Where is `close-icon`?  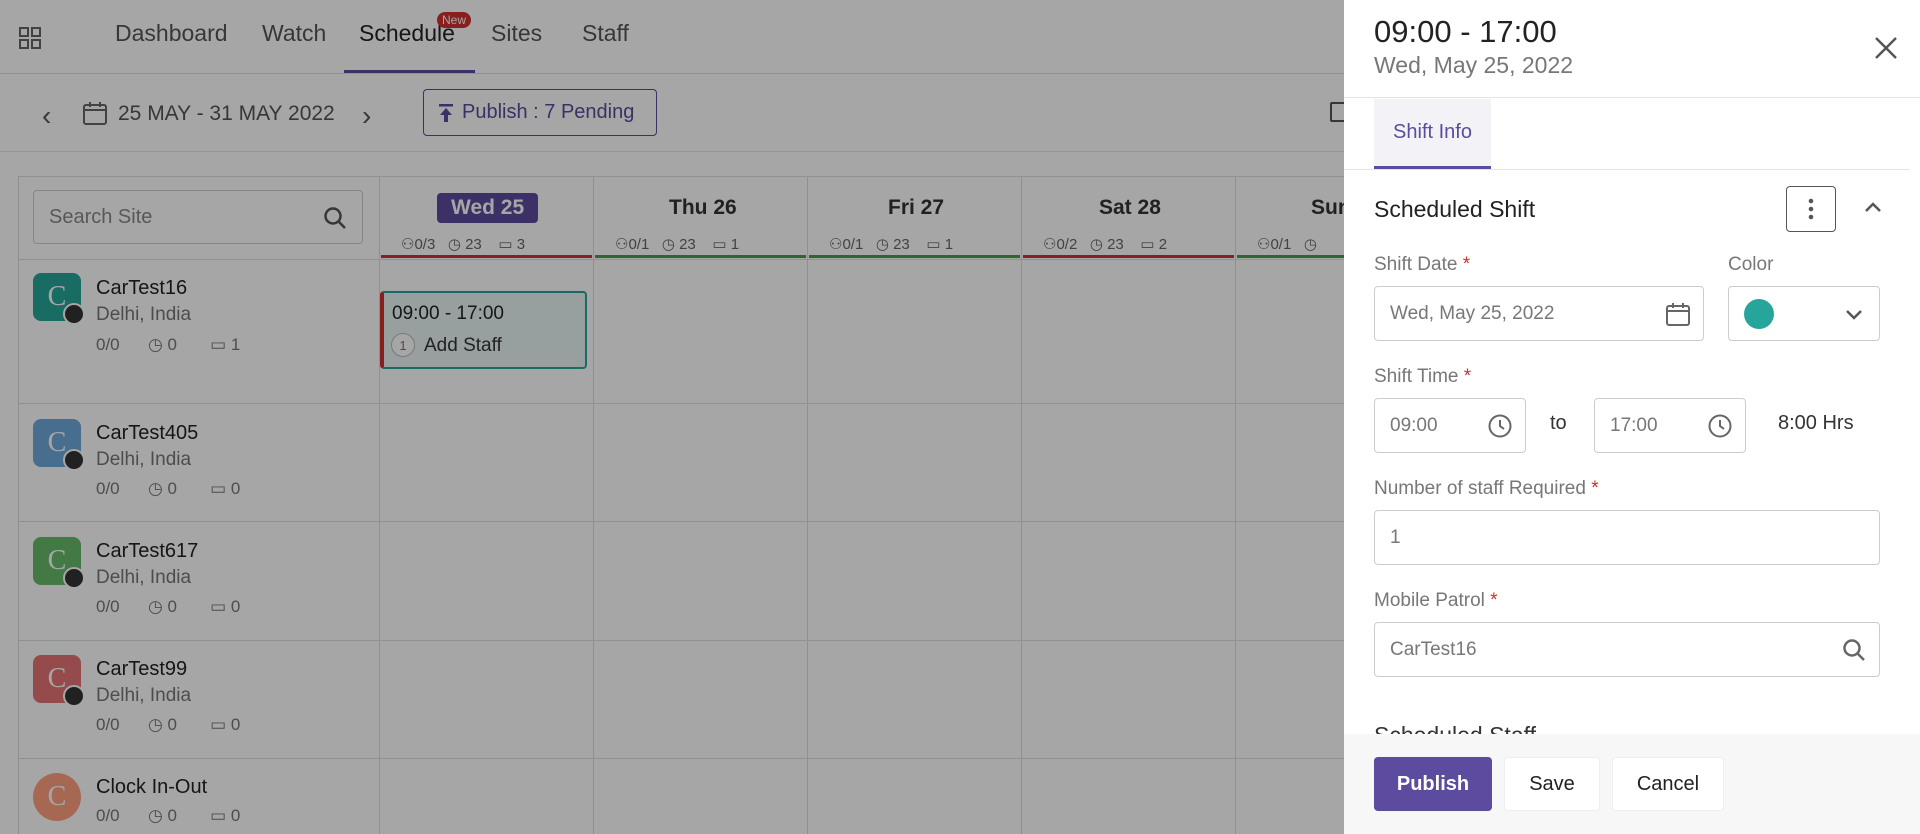 close-icon is located at coordinates (1886, 48).